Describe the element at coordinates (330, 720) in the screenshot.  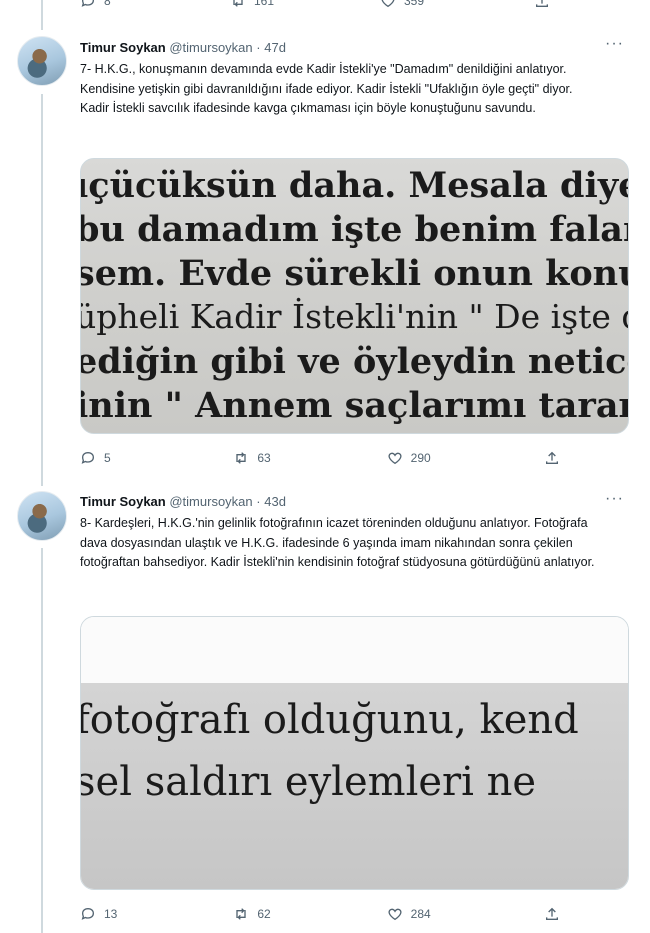
I see `image-text-line: fotoğrafı olduğunu, kend` at that location.